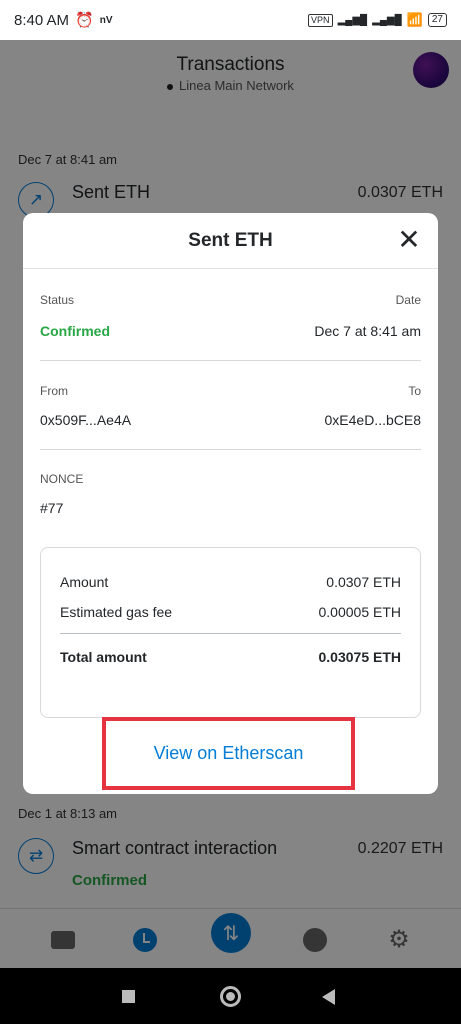  Describe the element at coordinates (230, 406) in the screenshot. I see `from-to-section: From To 0x509F...Ae4A 0xE4eD...bCE8` at that location.